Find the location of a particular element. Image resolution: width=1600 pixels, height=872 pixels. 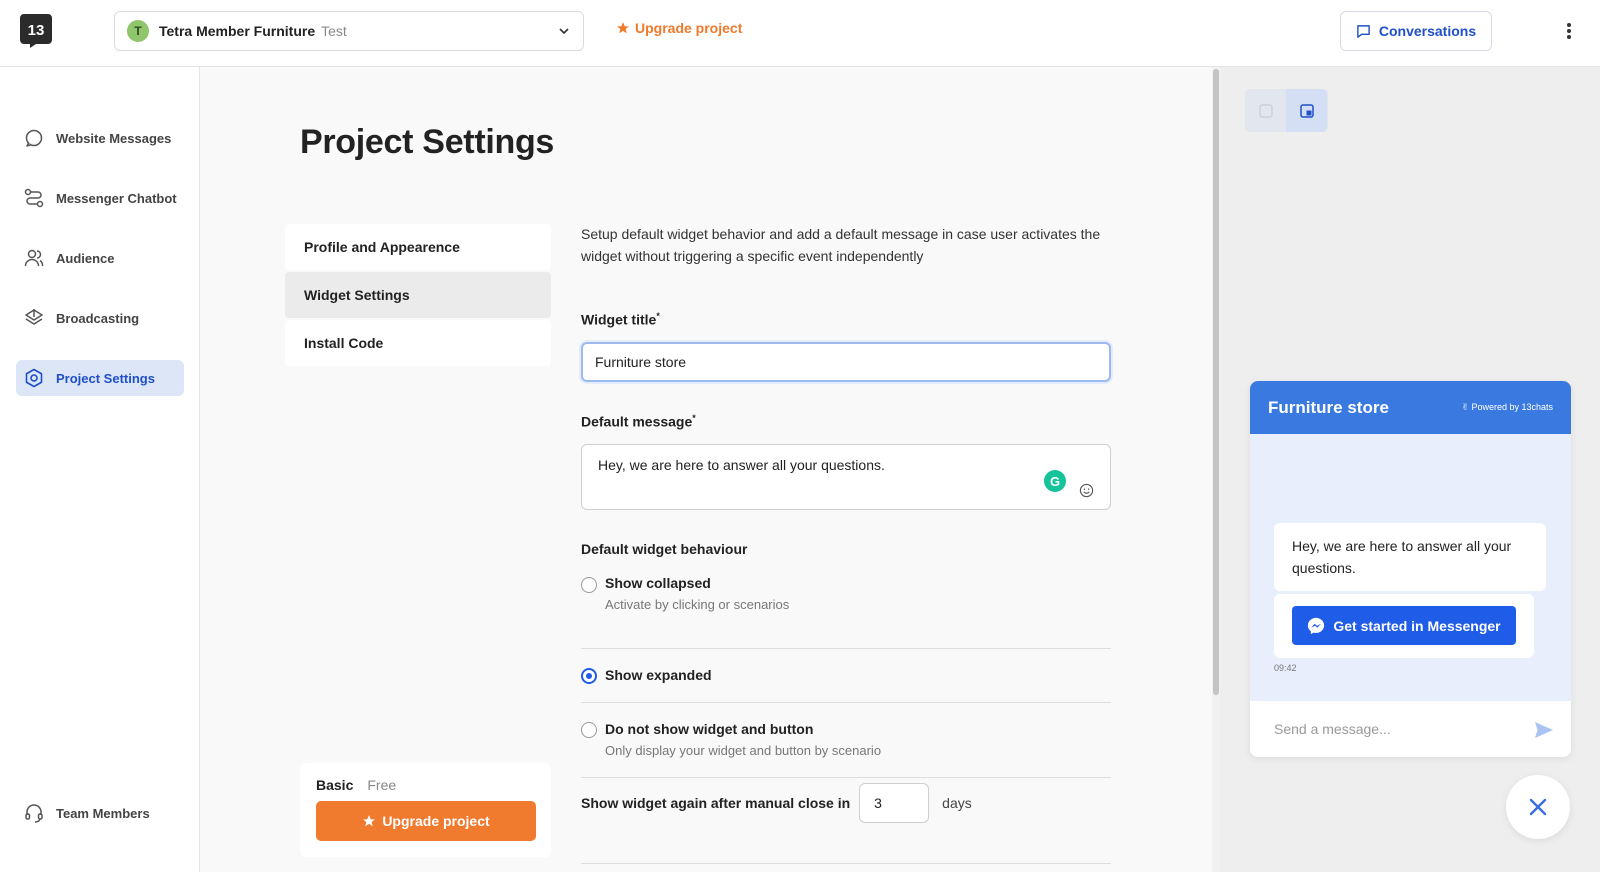

flow-icon is located at coordinates (34, 198).